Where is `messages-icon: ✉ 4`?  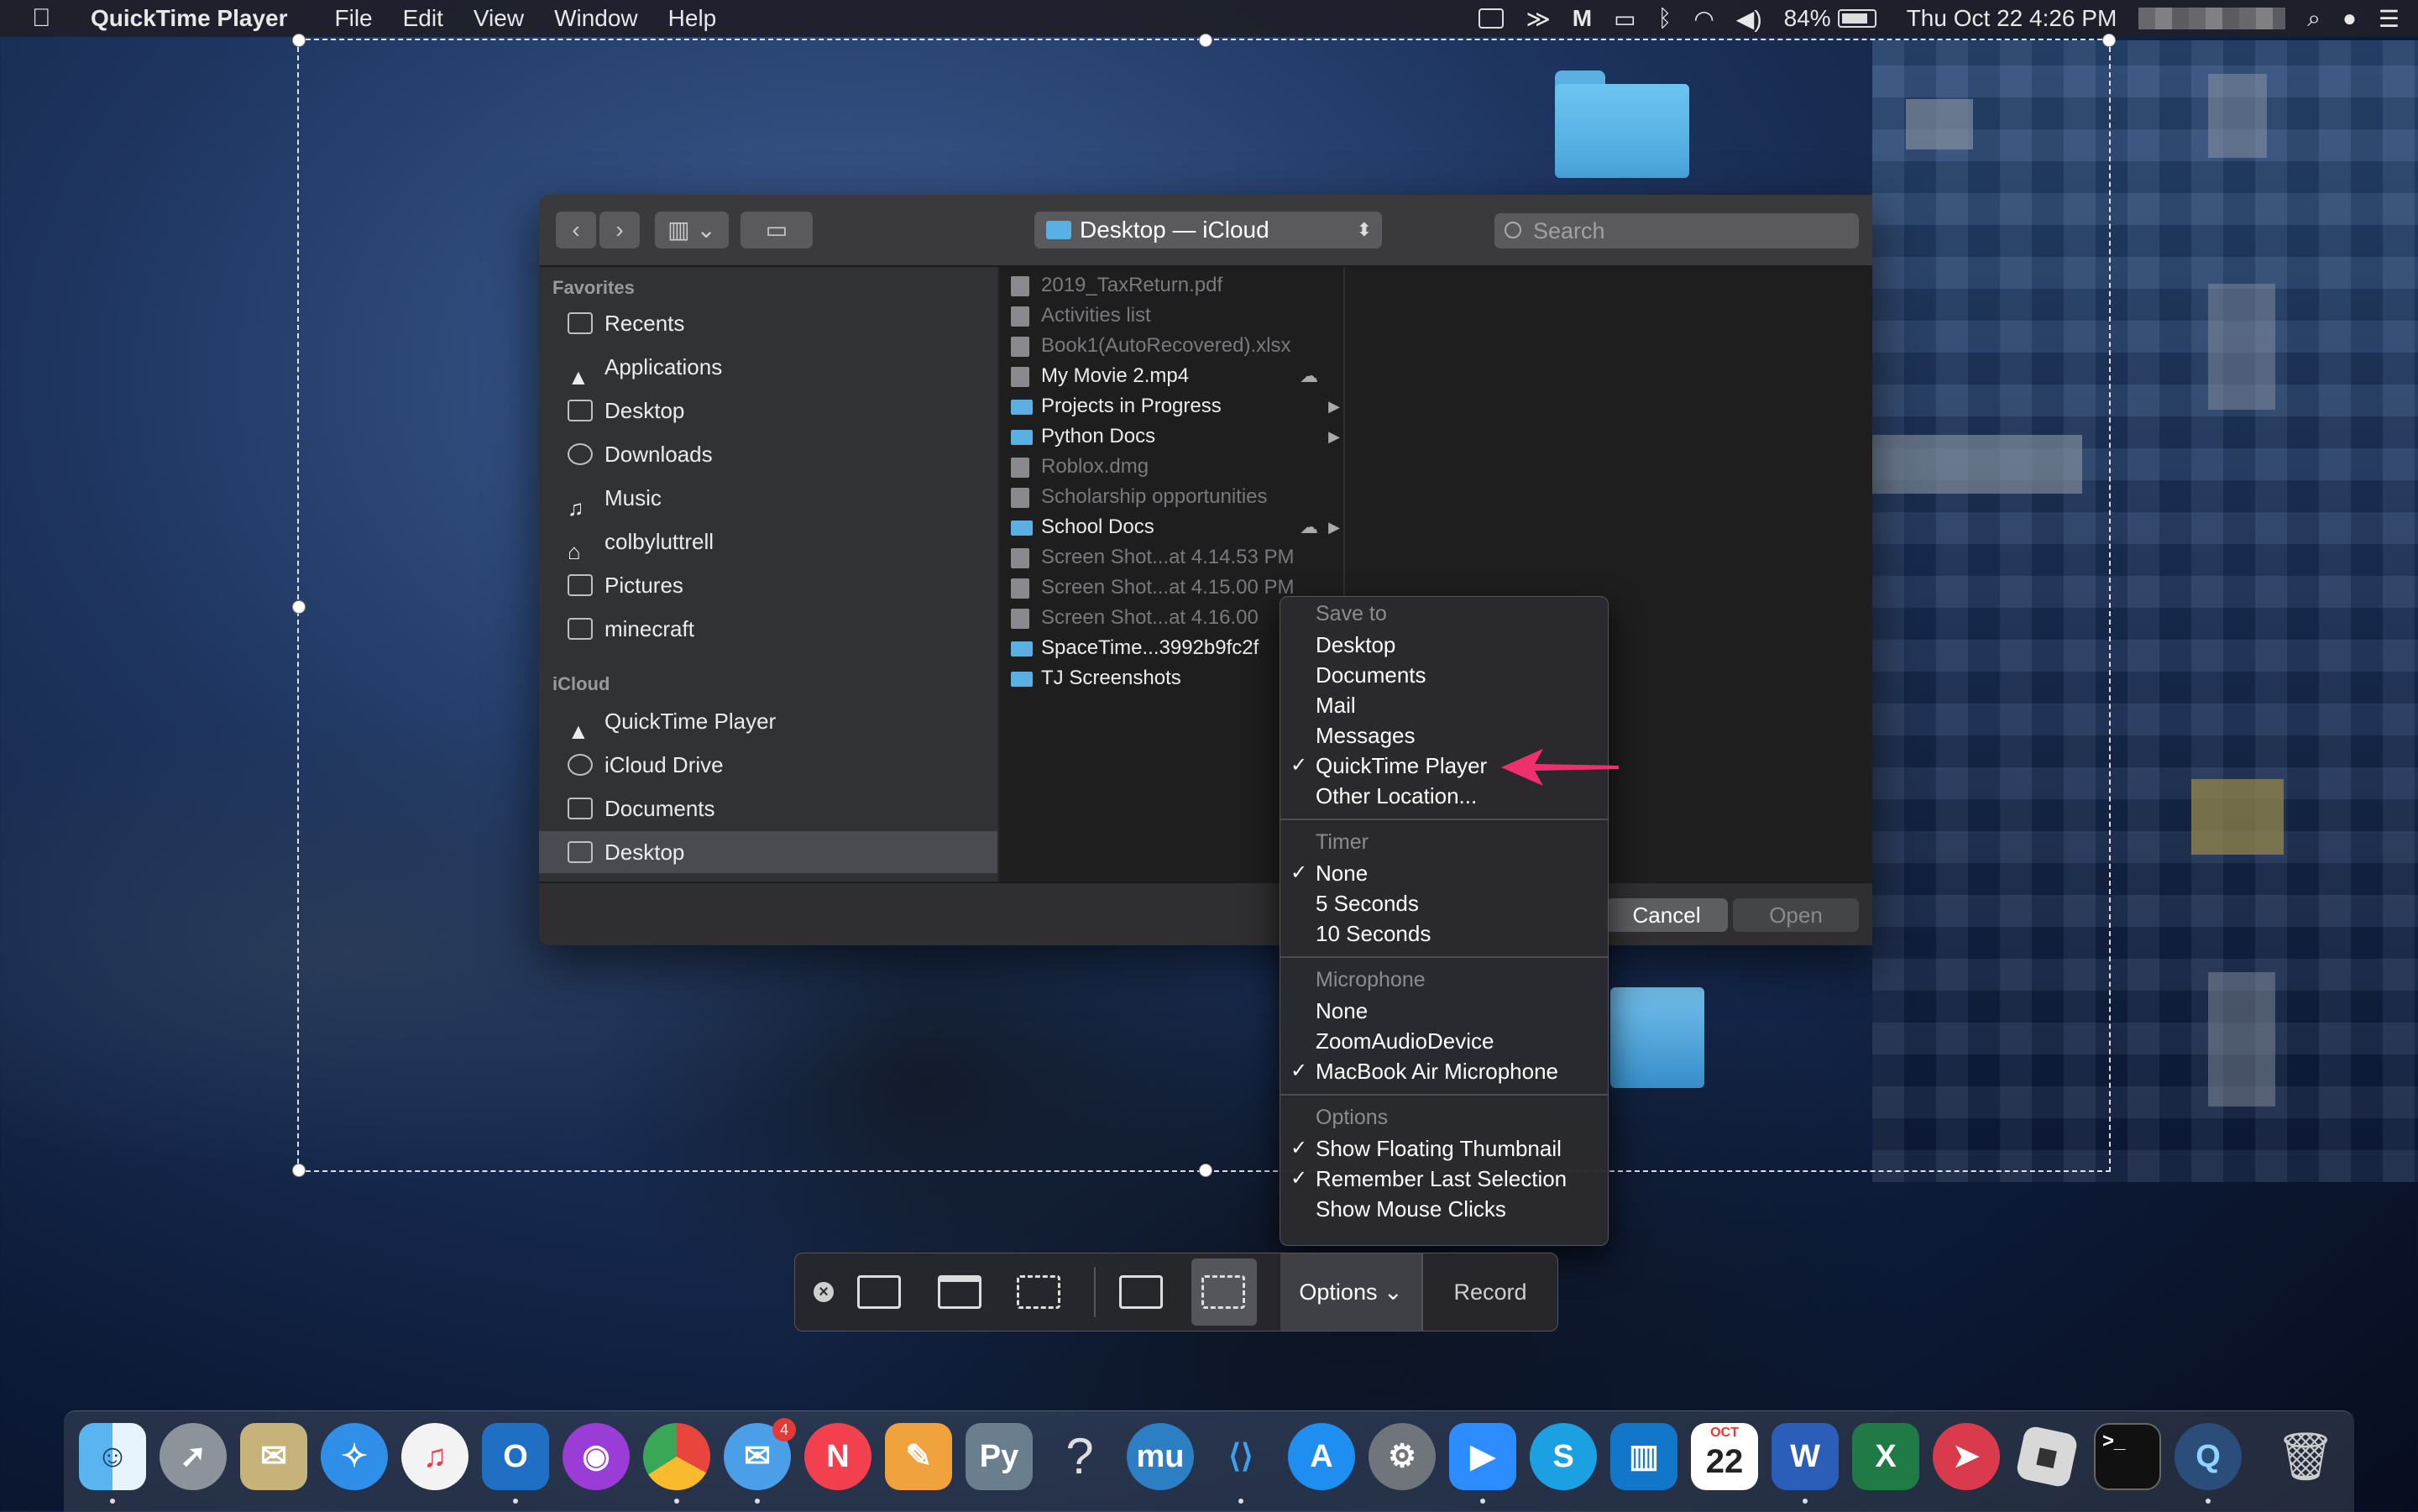
messages-icon: ✉ 4 is located at coordinates (760, 1454).